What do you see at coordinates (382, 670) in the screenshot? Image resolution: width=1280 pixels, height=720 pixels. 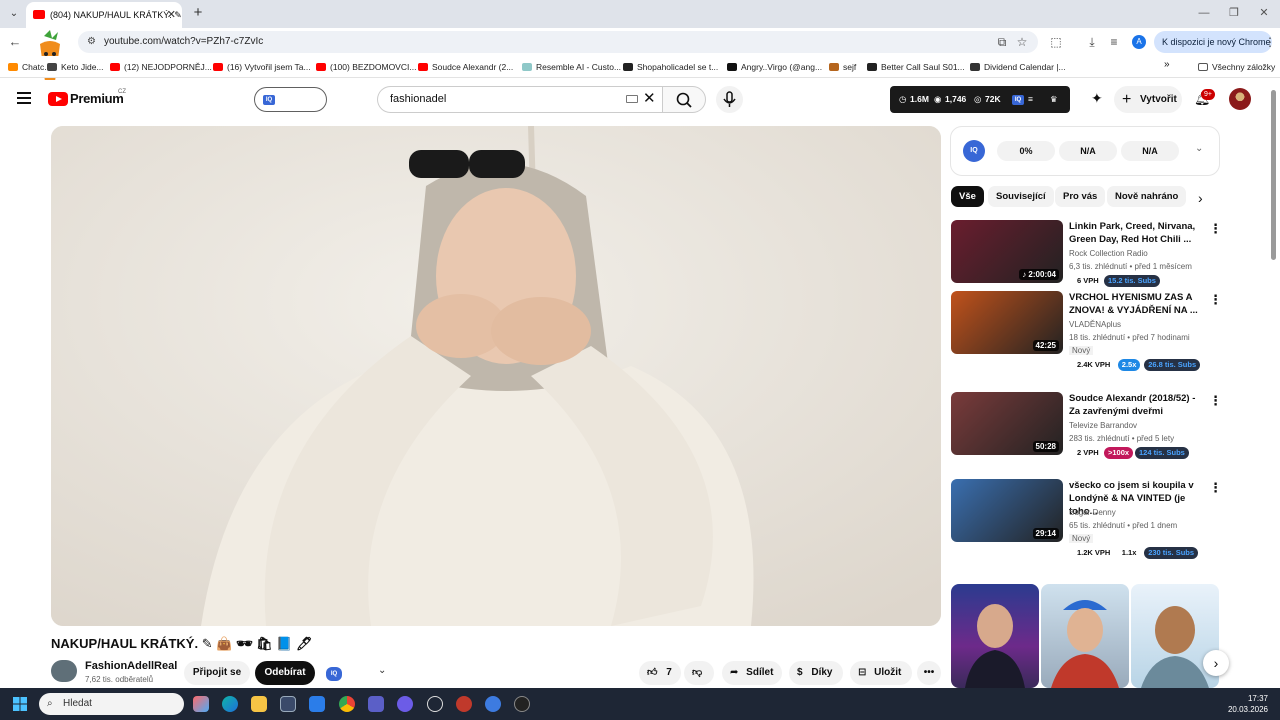 I see `vidiq-expand-icon: ⌄` at bounding box center [382, 670].